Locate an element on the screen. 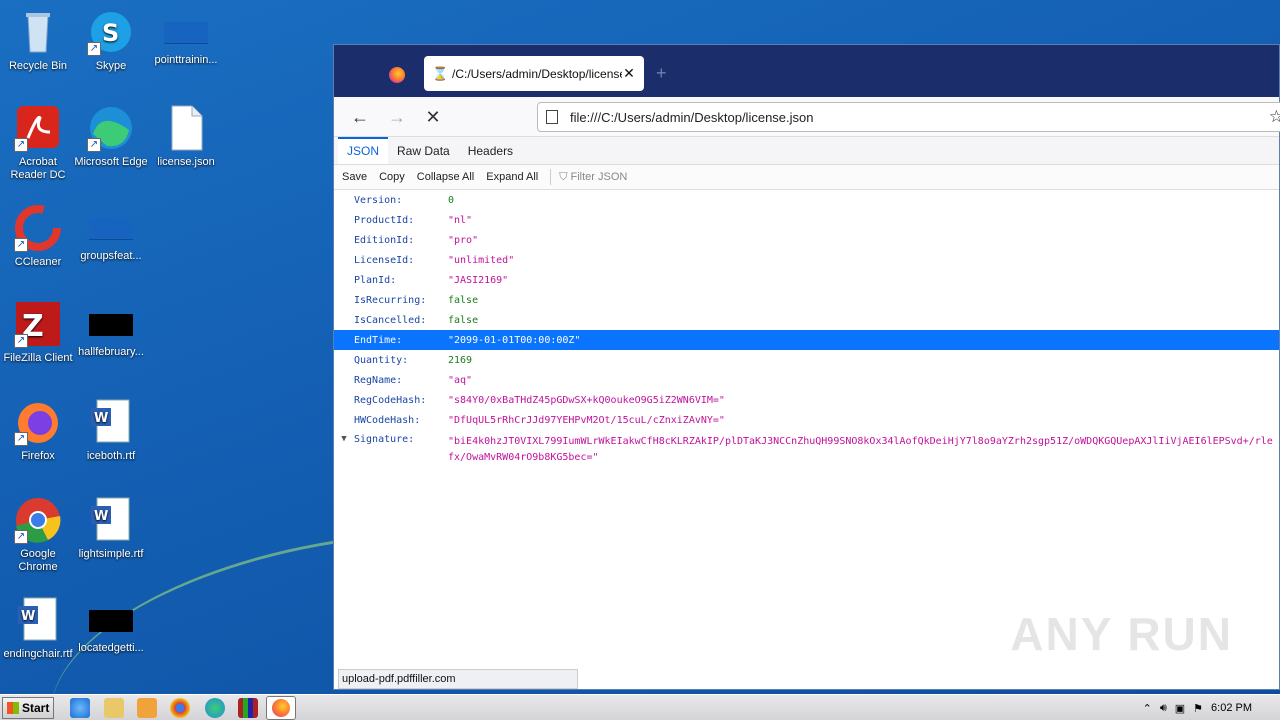 This screenshot has width=1280, height=720. desktop-icon-chrome: ↗ Google Chrome is located at coordinates (38, 535).